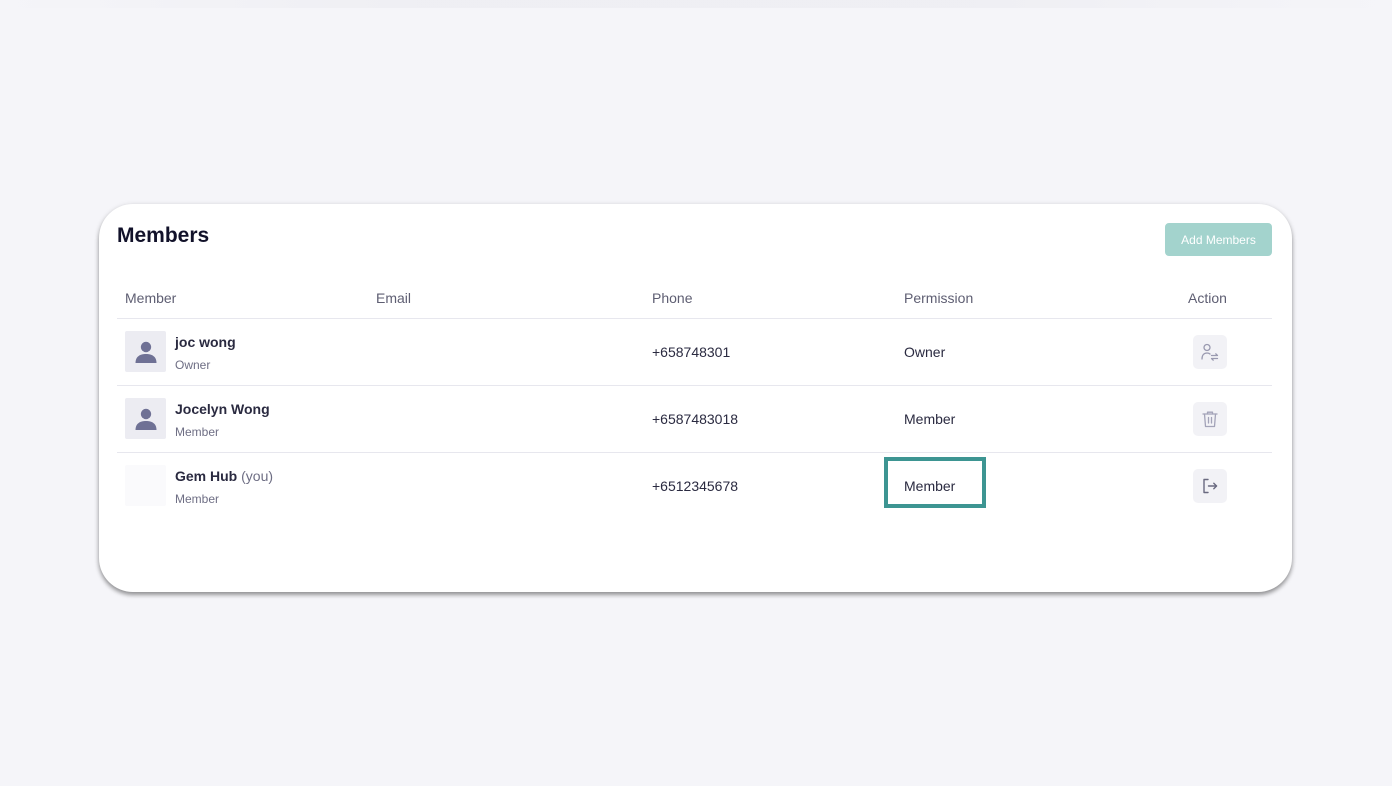  What do you see at coordinates (206, 476) in the screenshot?
I see `member-name-text: Gem Hub` at bounding box center [206, 476].